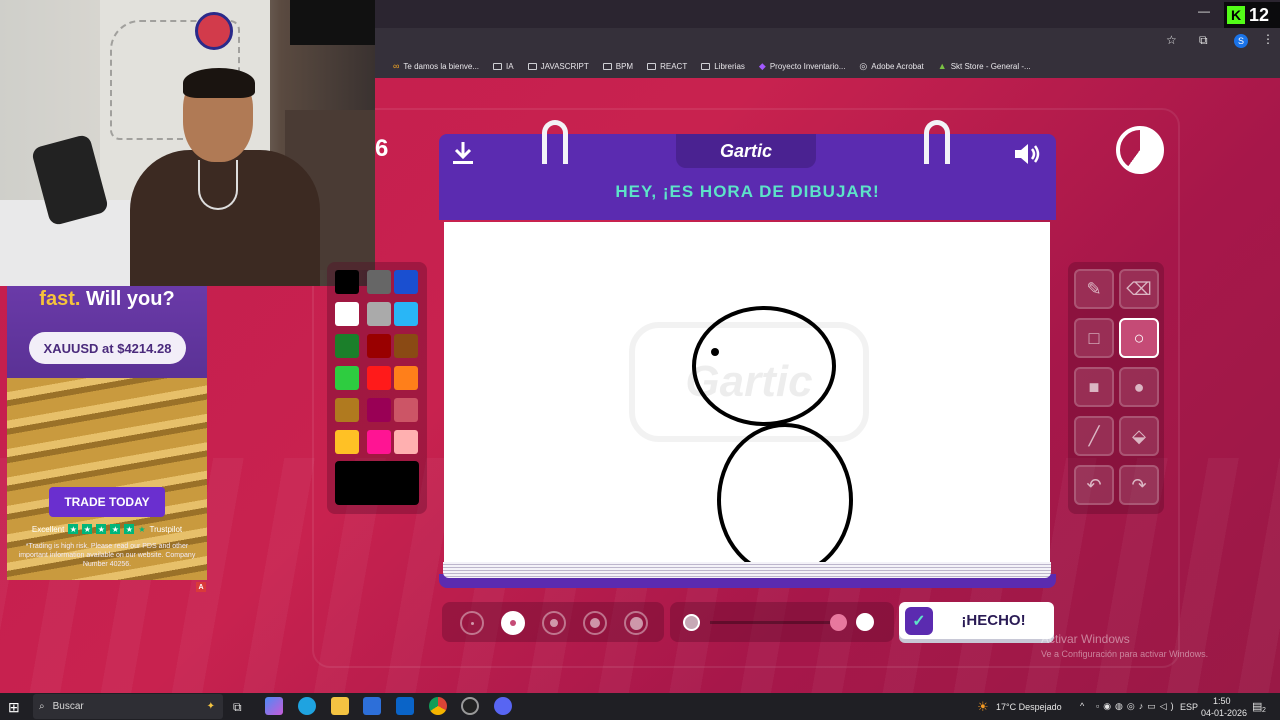 The height and width of the screenshot is (720, 1280). I want to click on line-icon: ╱, so click(1094, 436).